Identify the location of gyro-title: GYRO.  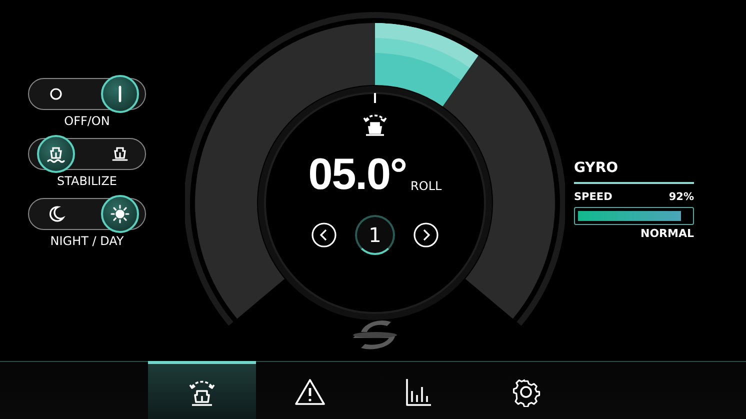
(597, 168).